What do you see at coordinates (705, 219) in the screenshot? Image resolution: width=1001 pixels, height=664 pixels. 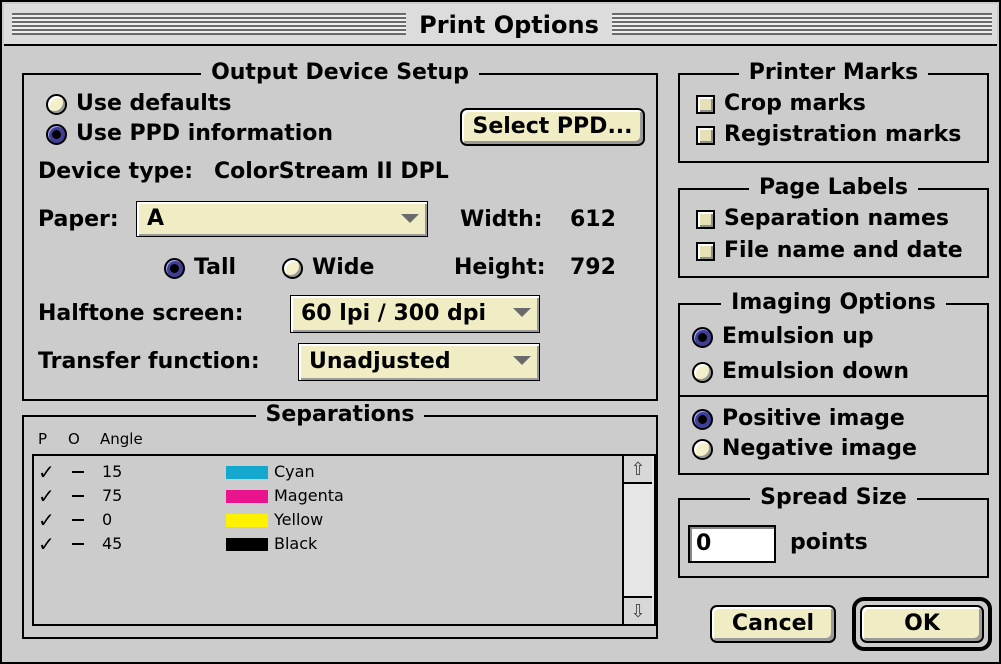 I see `separation-names-checkbox` at bounding box center [705, 219].